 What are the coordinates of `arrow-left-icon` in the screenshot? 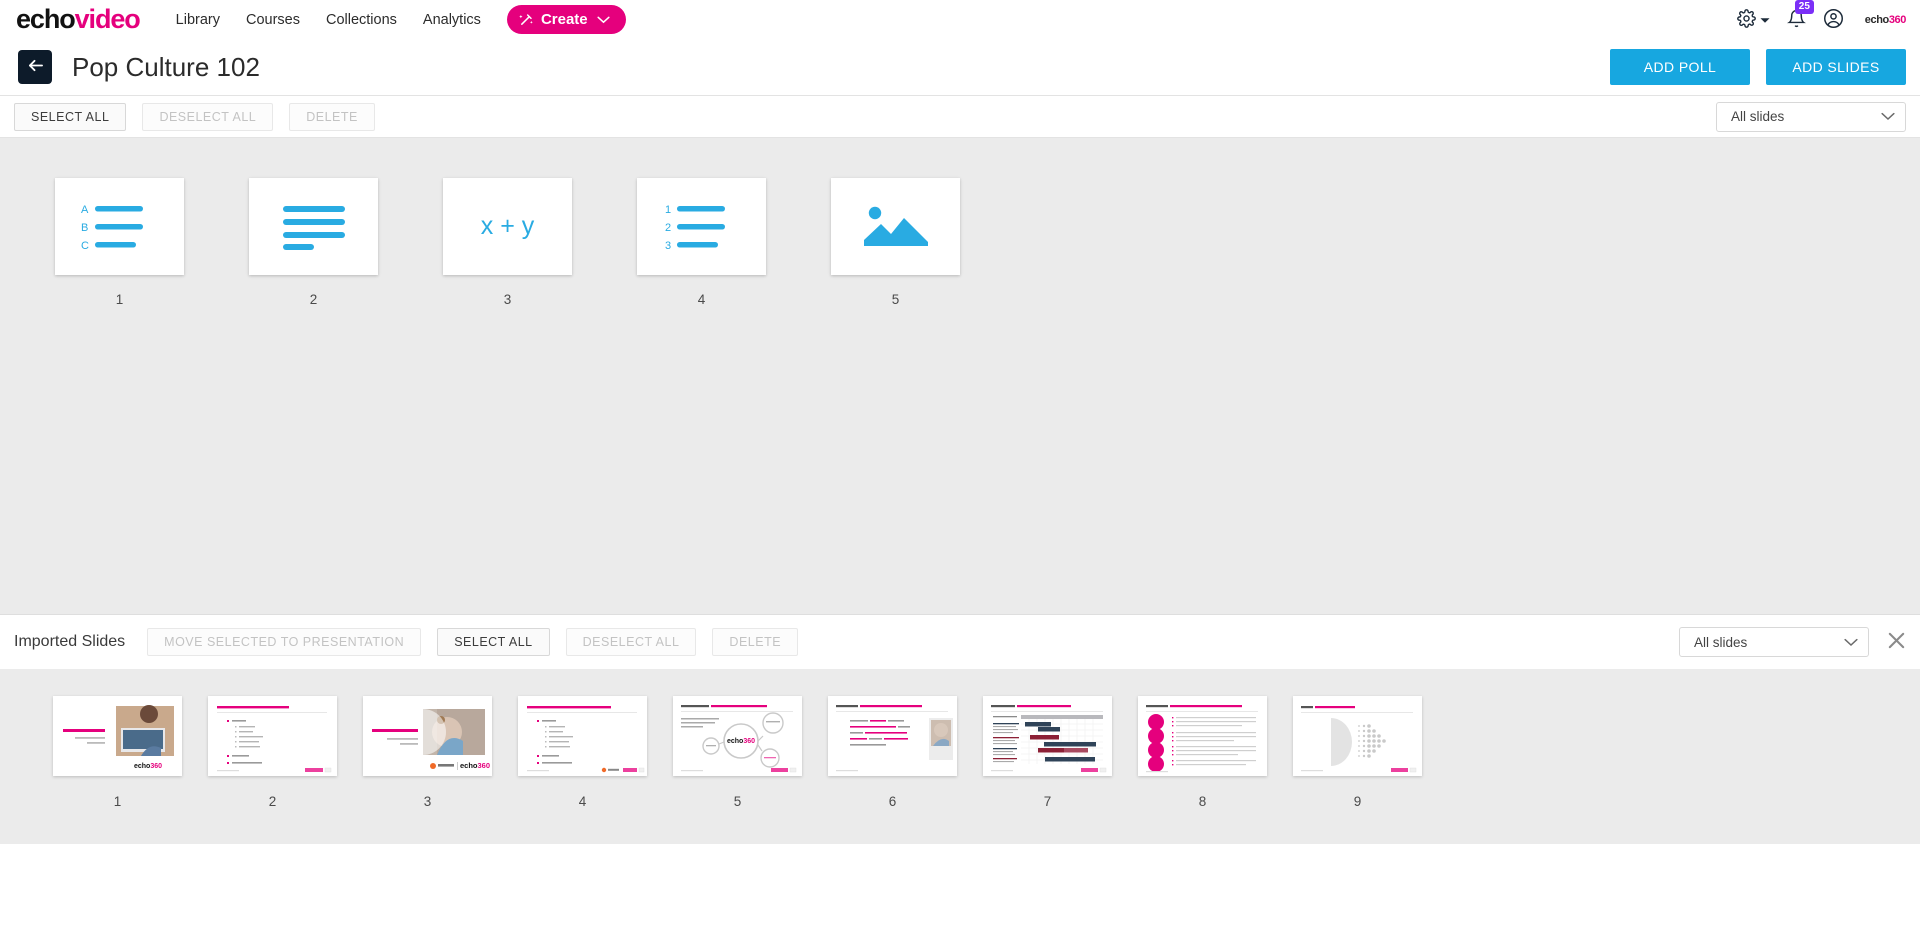 It's located at (35, 67).